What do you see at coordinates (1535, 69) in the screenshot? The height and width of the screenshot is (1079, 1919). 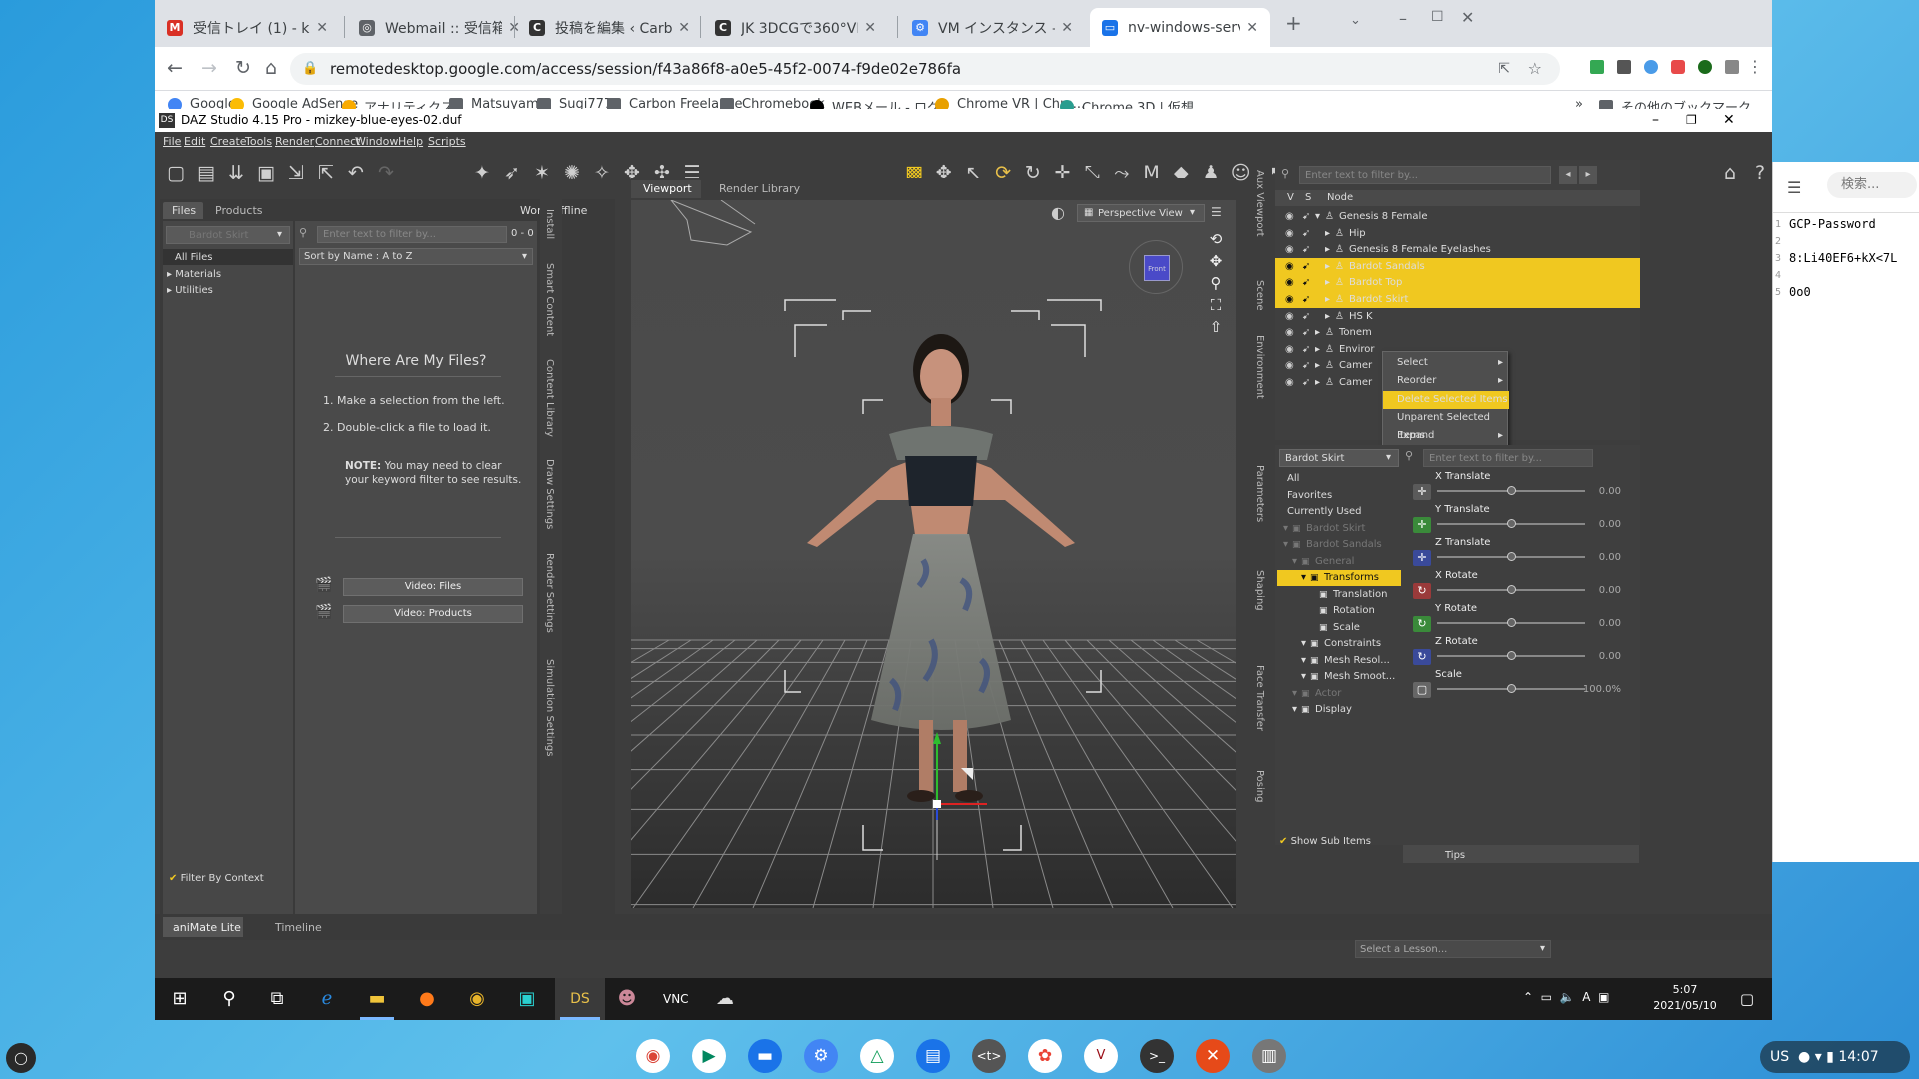 I see `bookmark-star-icon: ☆` at bounding box center [1535, 69].